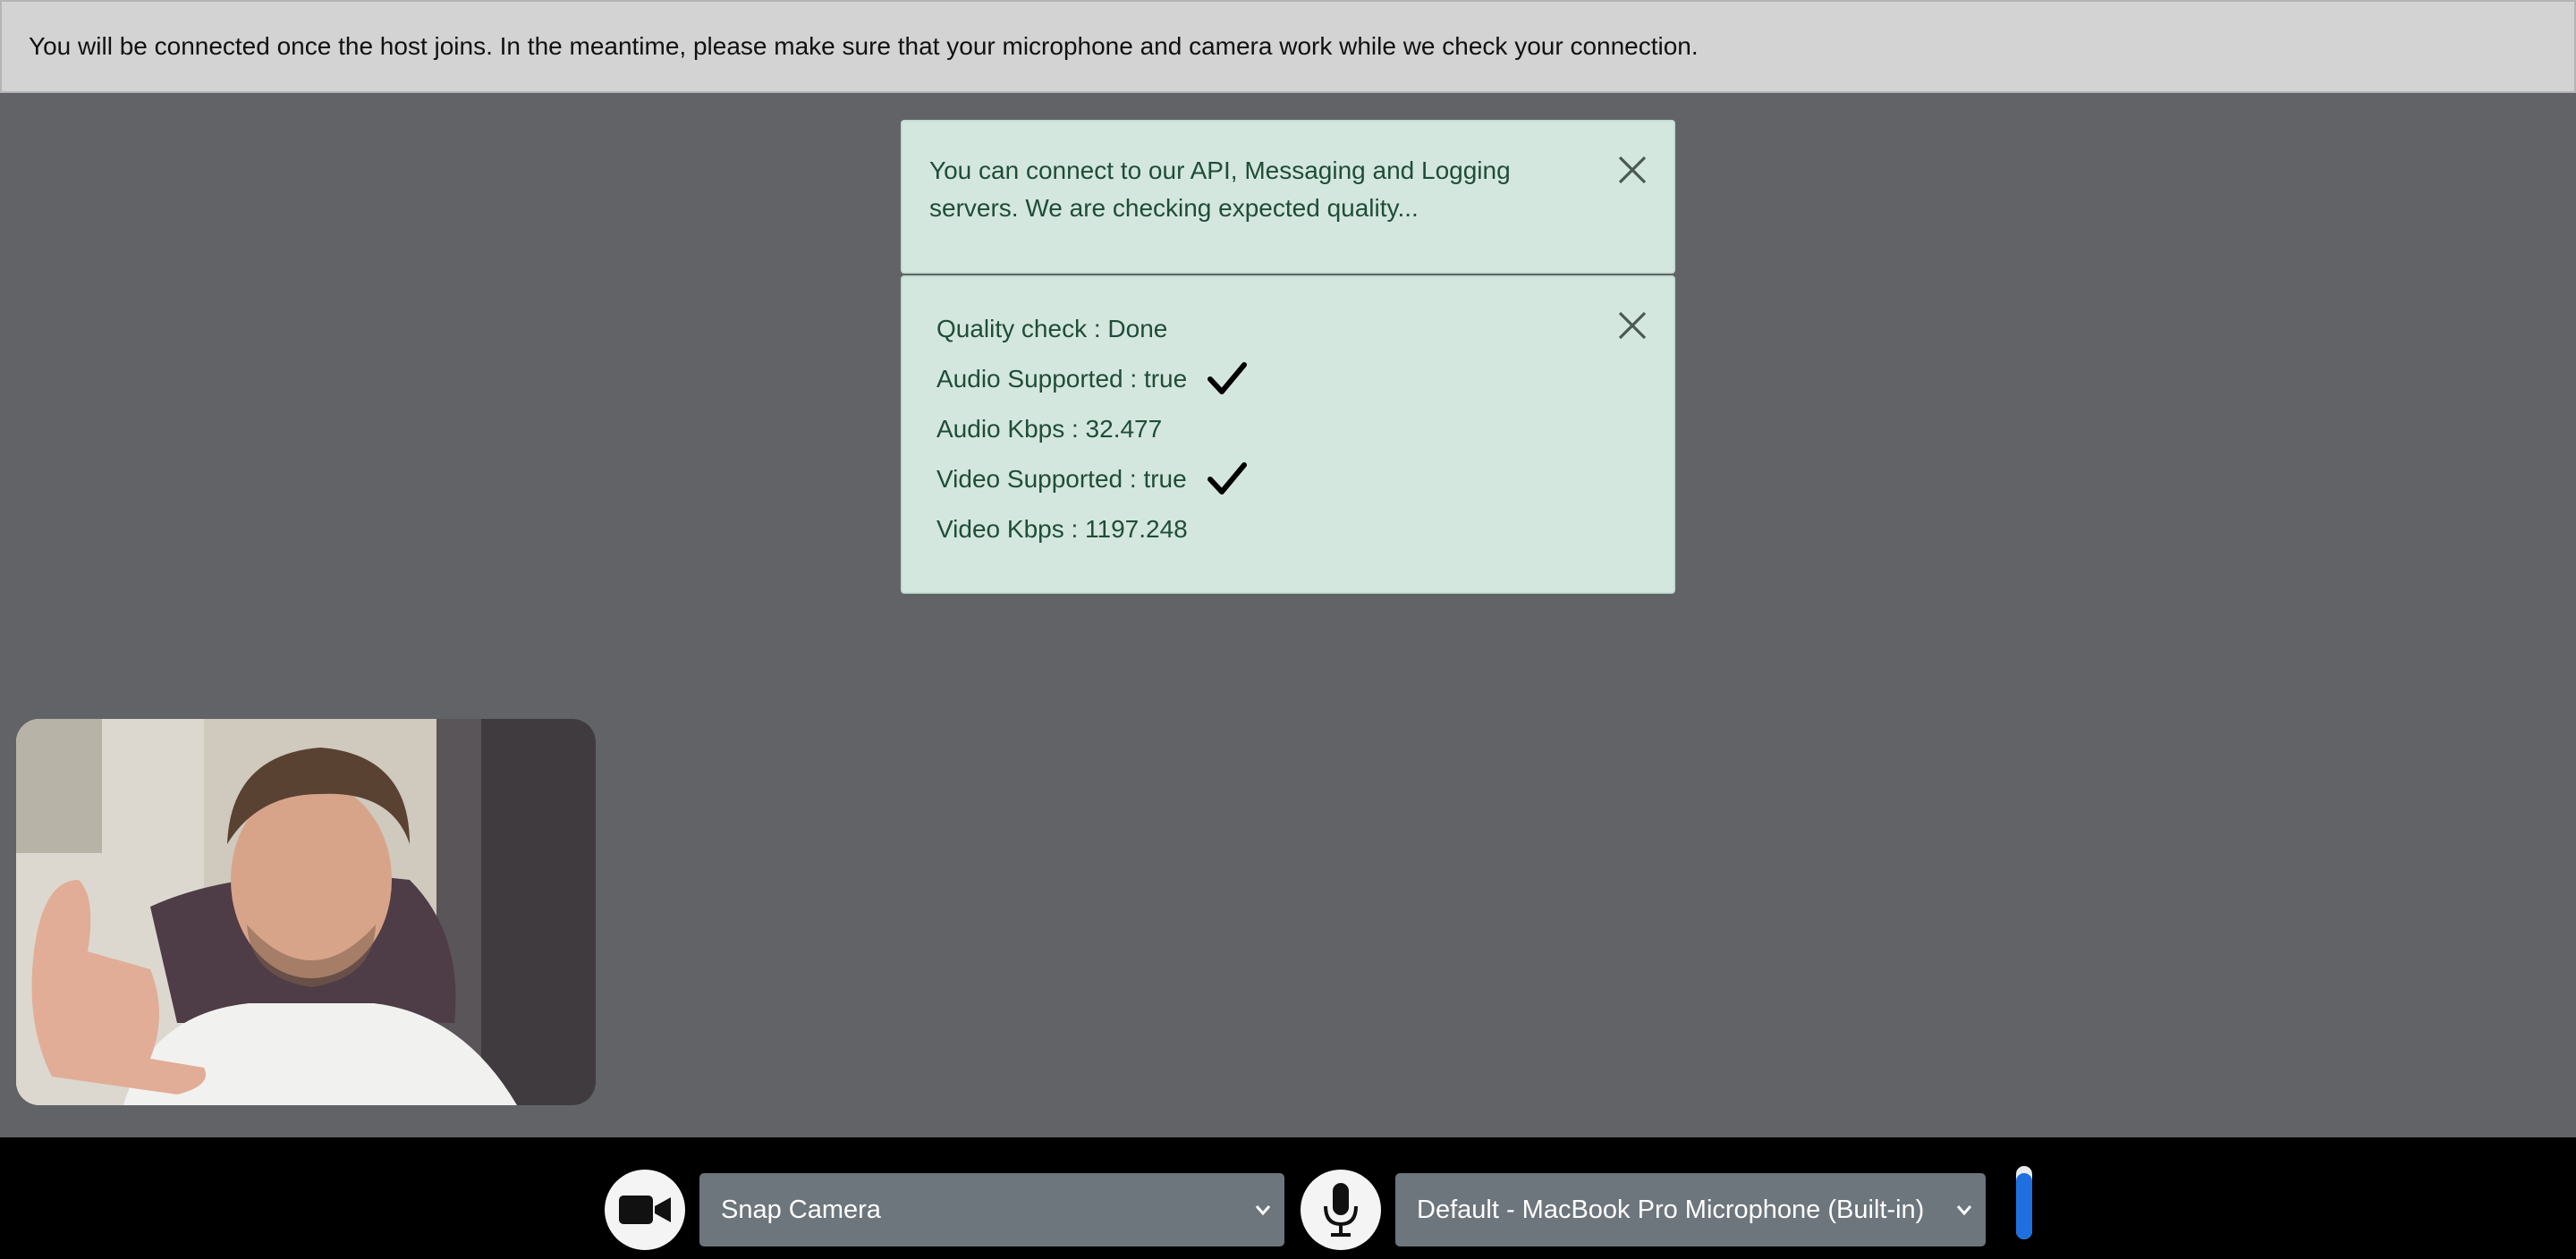  I want to click on self-video-preview, so click(306, 912).